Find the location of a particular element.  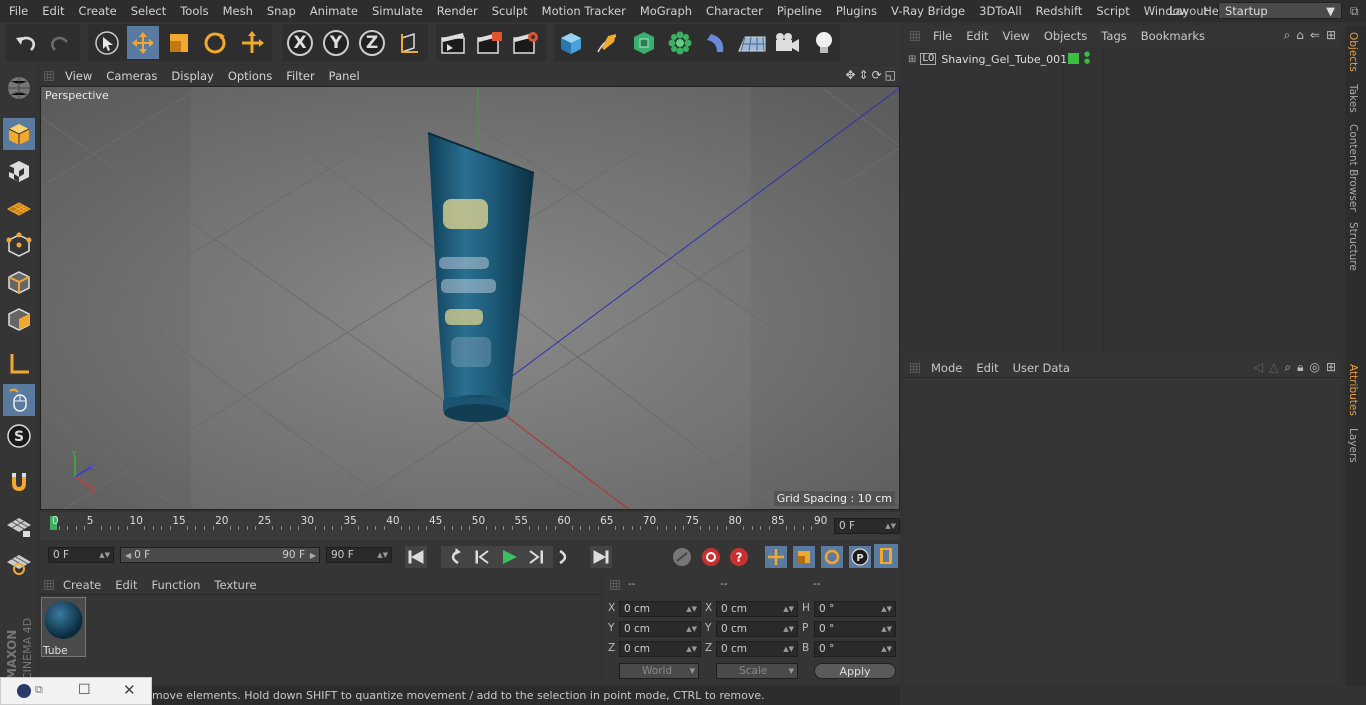

coord-rot-h-field: 0 ° ▲▼ is located at coordinates (855, 609).